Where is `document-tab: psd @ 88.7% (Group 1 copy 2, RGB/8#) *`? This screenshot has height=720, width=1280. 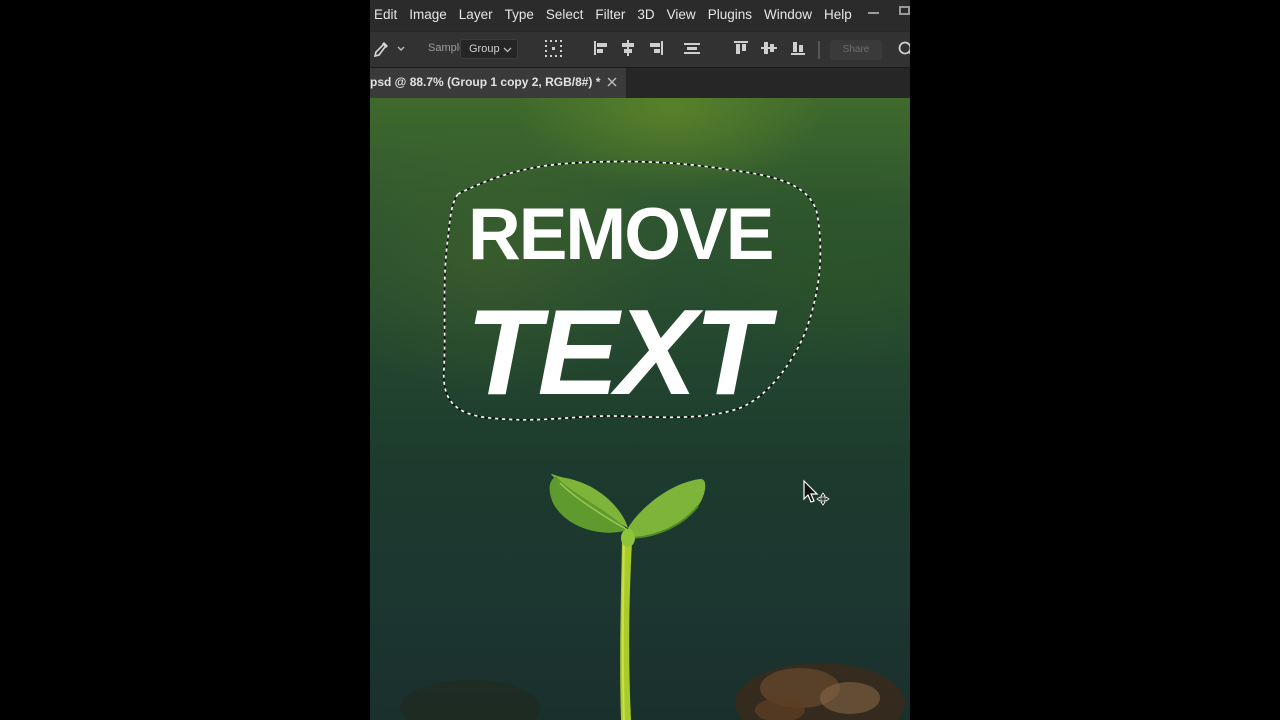
document-tab: psd @ 88.7% (Group 1 copy 2, RGB/8#) * is located at coordinates (498, 83).